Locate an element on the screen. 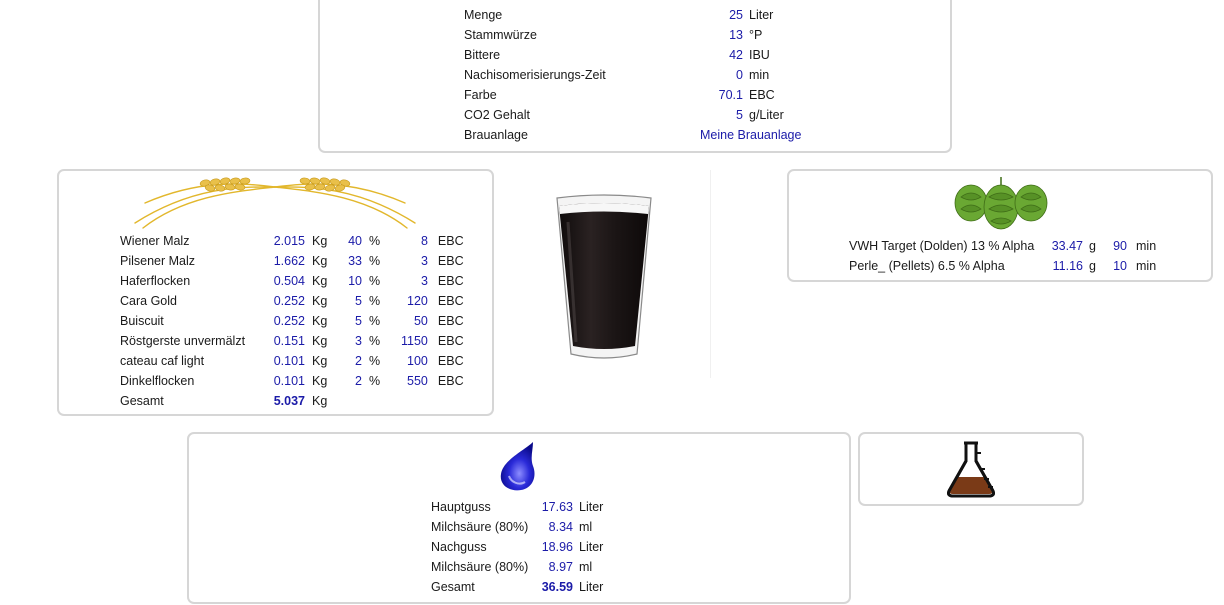 The height and width of the screenshot is (605, 1224). water-unit: Liter is located at coordinates (591, 507).